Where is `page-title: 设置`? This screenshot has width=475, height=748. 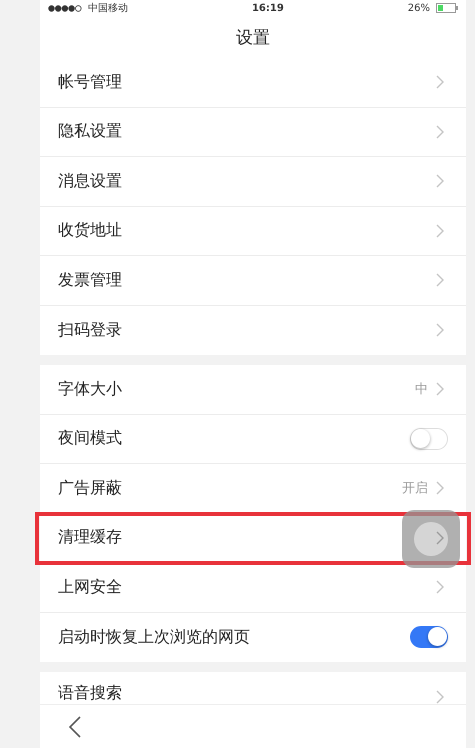
page-title: 设置 is located at coordinates (253, 37).